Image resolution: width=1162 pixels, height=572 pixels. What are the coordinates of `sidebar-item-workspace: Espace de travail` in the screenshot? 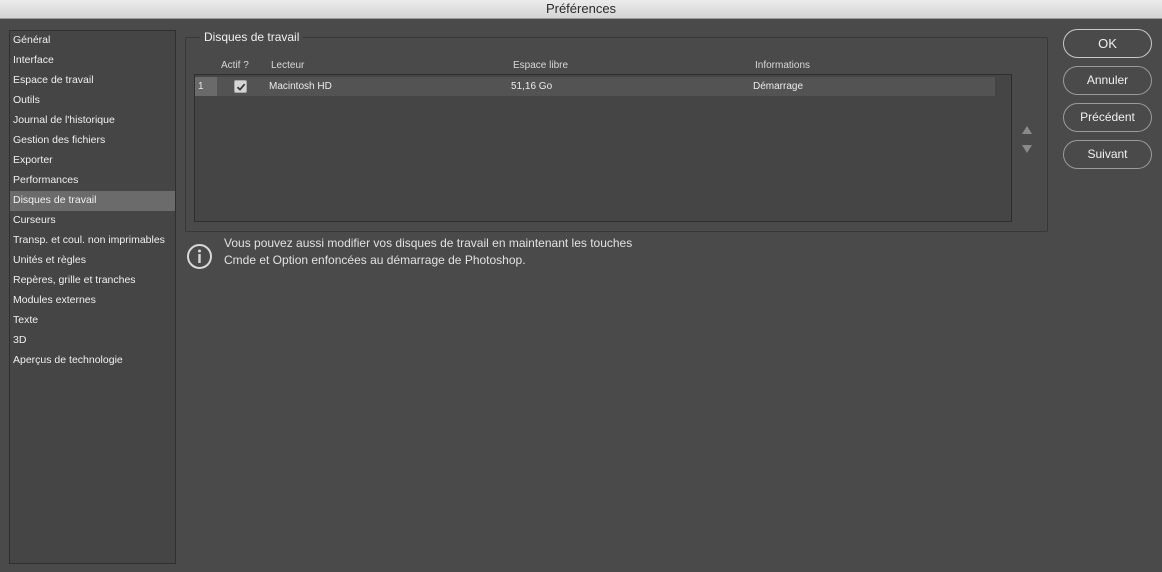 It's located at (92, 81).